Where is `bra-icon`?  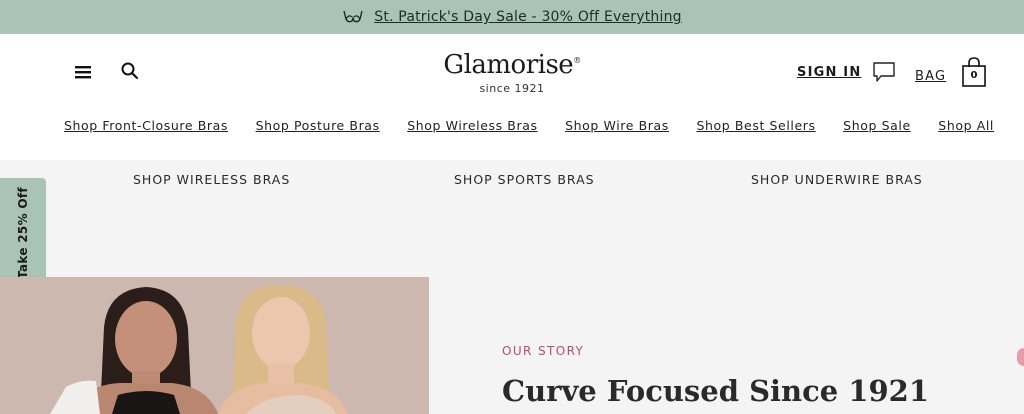
bra-icon is located at coordinates (353, 16).